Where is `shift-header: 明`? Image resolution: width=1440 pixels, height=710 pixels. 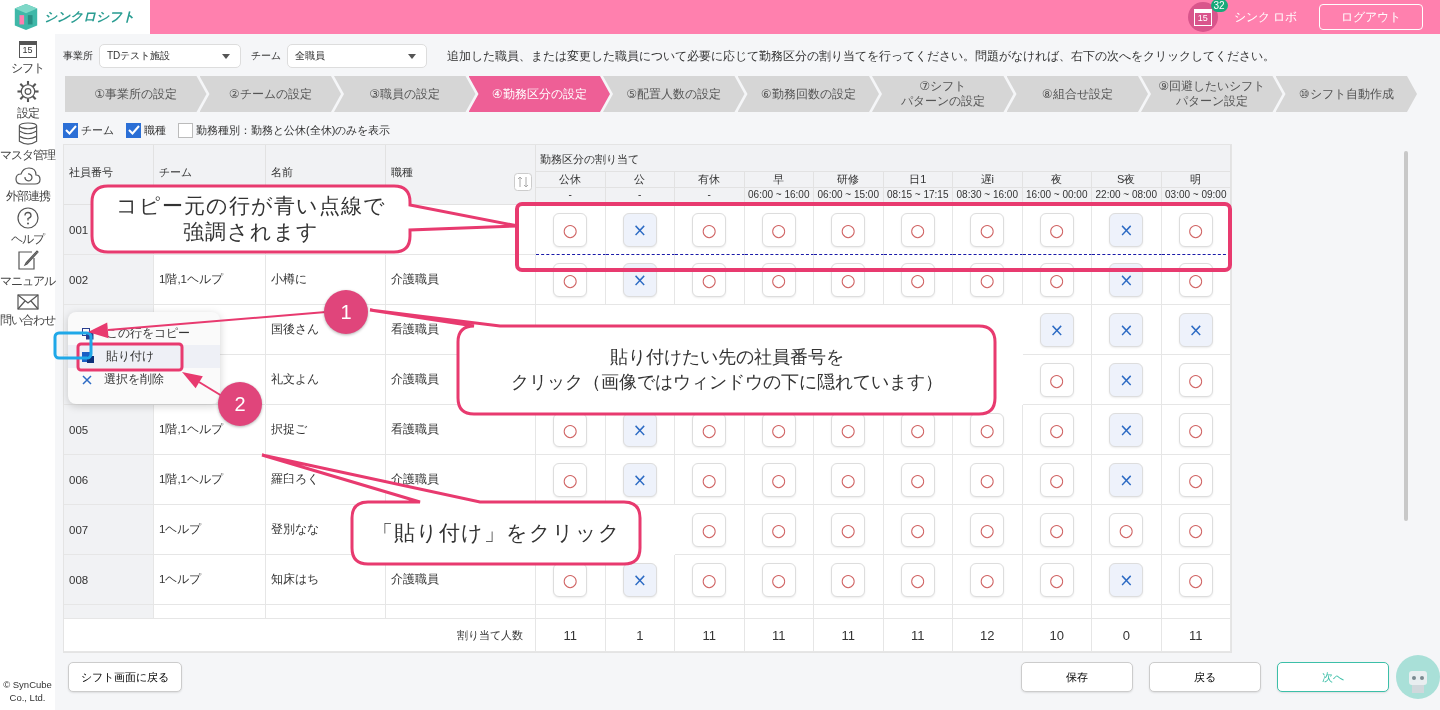 shift-header: 明 is located at coordinates (1196, 180).